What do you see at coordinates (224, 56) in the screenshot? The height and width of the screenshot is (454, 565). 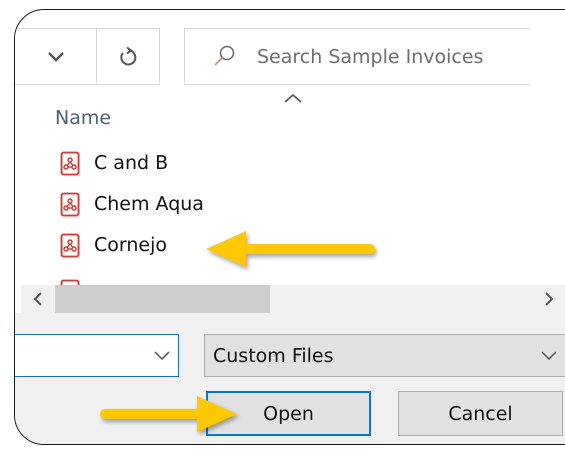 I see `search-icon` at bounding box center [224, 56].